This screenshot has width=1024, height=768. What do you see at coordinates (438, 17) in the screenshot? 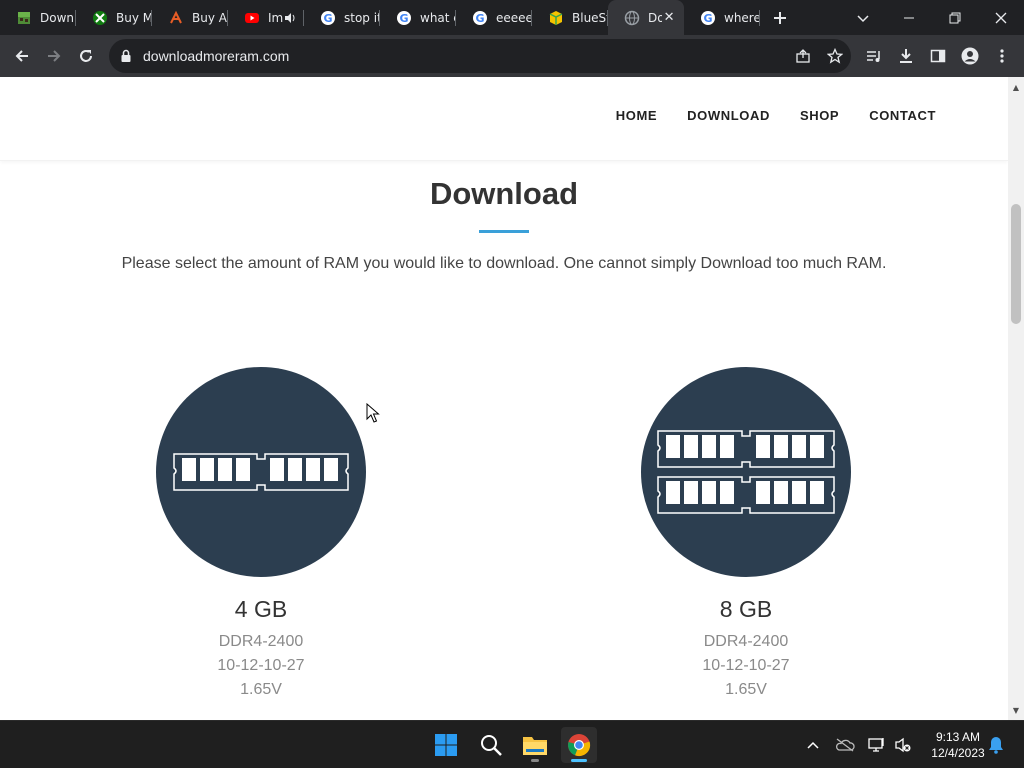
I see `tab-title: what c` at bounding box center [438, 17].